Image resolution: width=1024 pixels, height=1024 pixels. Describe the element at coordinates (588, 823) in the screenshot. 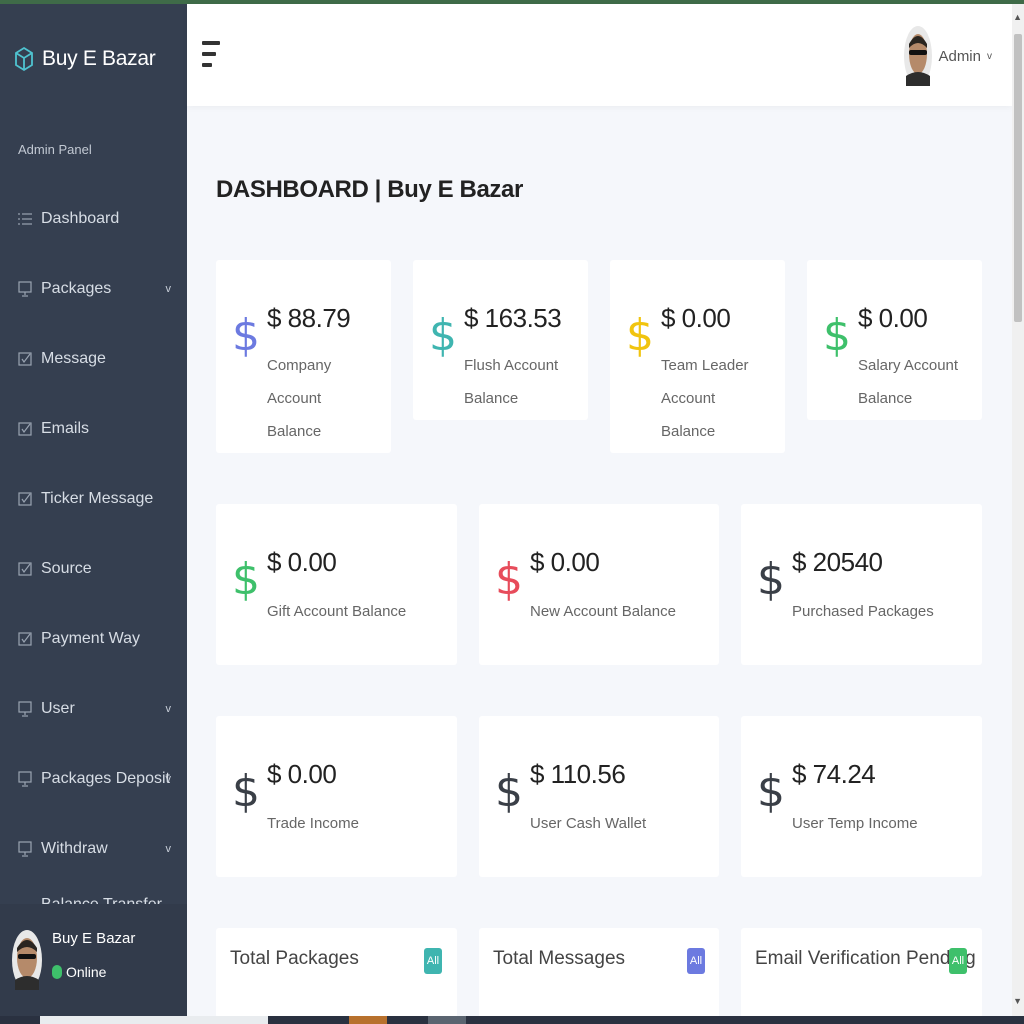

I see `stat-label: User Cash Wallet` at that location.